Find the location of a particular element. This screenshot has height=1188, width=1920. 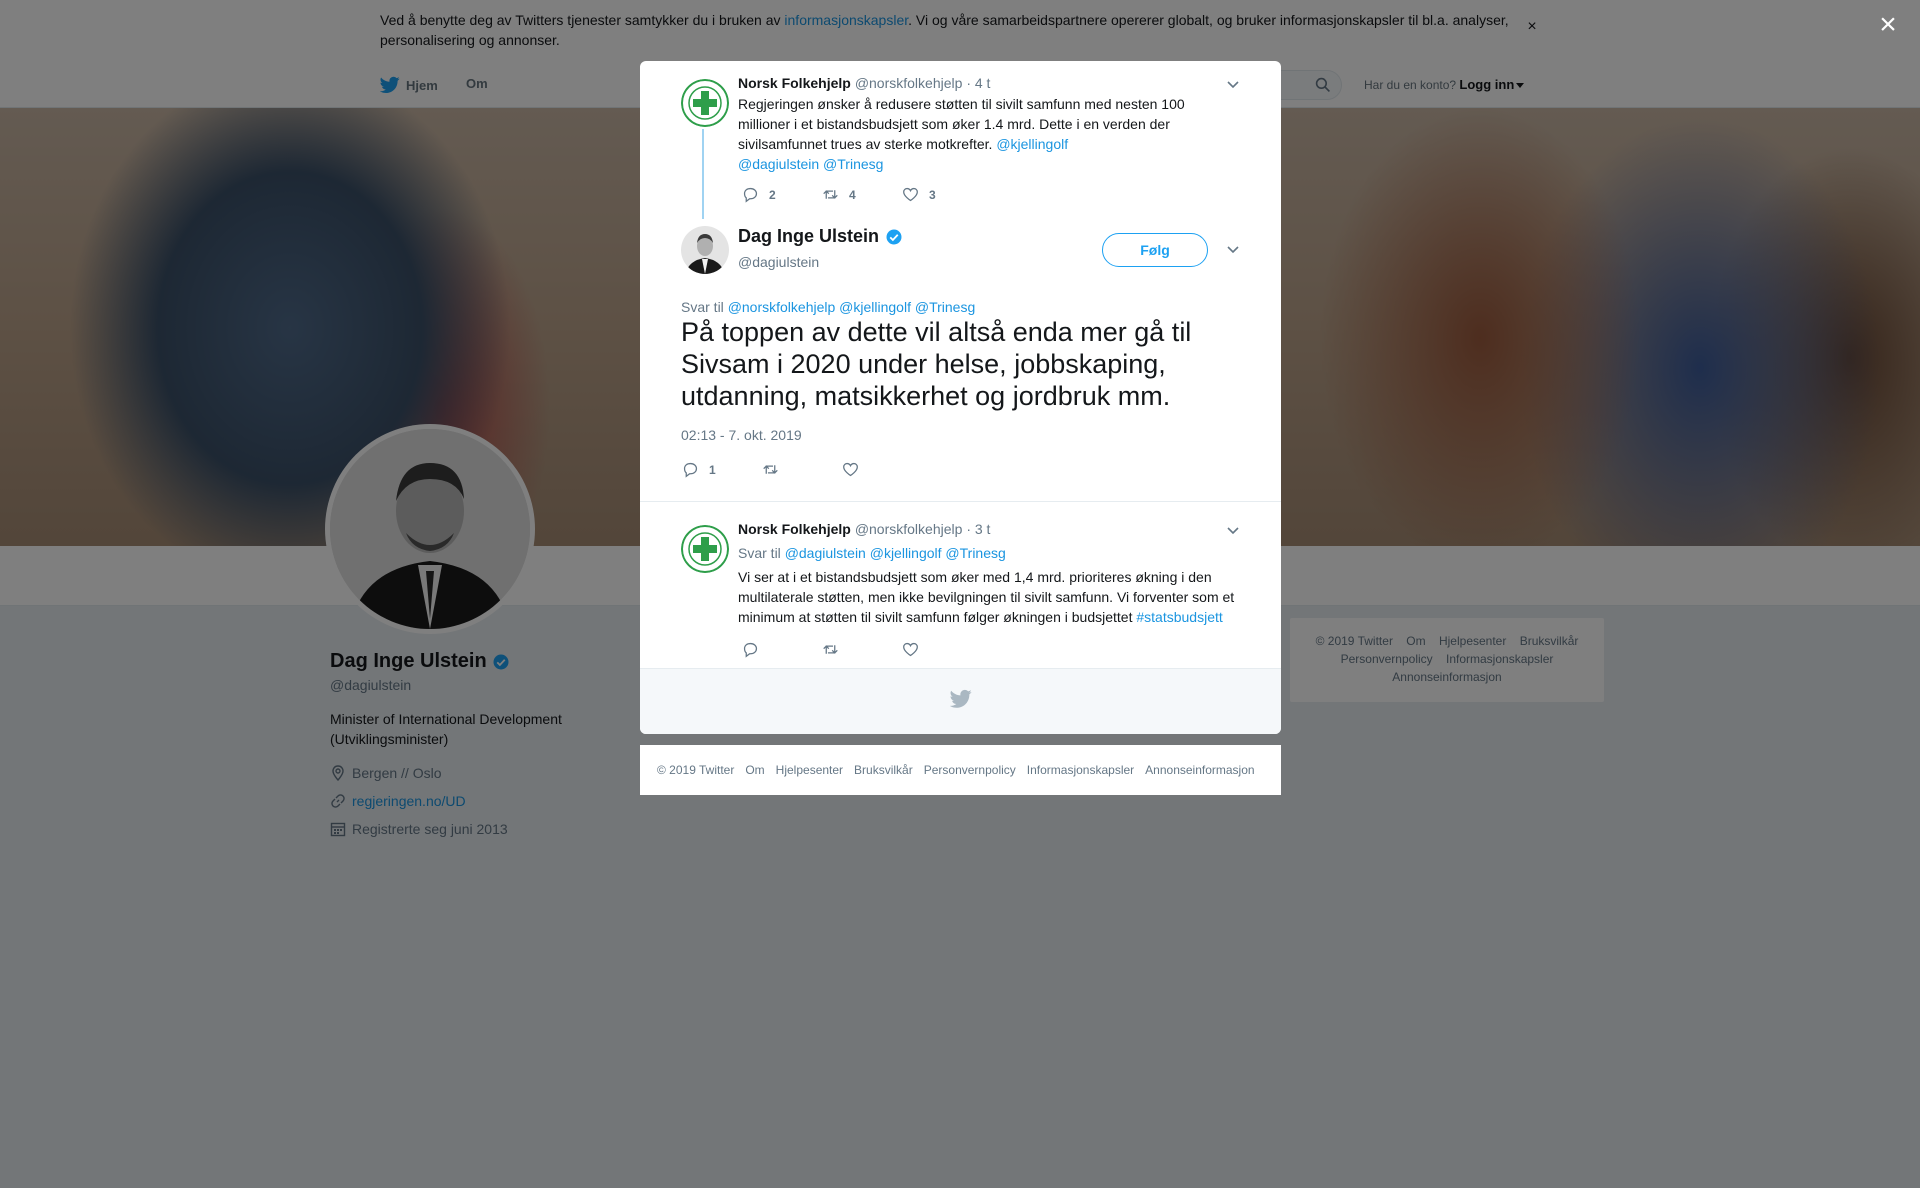

twitter-bird-icon is located at coordinates (961, 698).